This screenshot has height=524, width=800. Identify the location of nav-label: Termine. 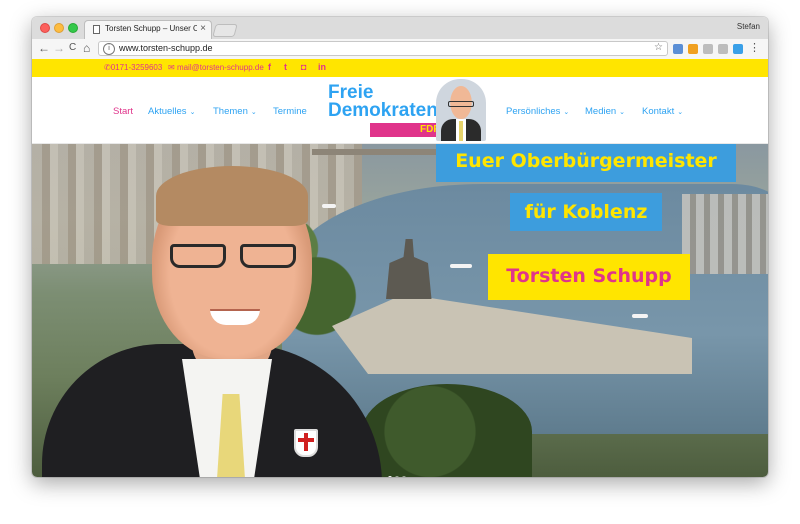
(290, 111).